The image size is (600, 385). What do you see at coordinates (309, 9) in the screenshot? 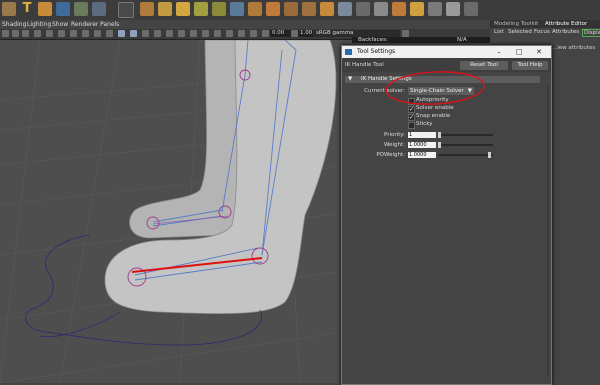
I see `blend-shape-icon` at bounding box center [309, 9].